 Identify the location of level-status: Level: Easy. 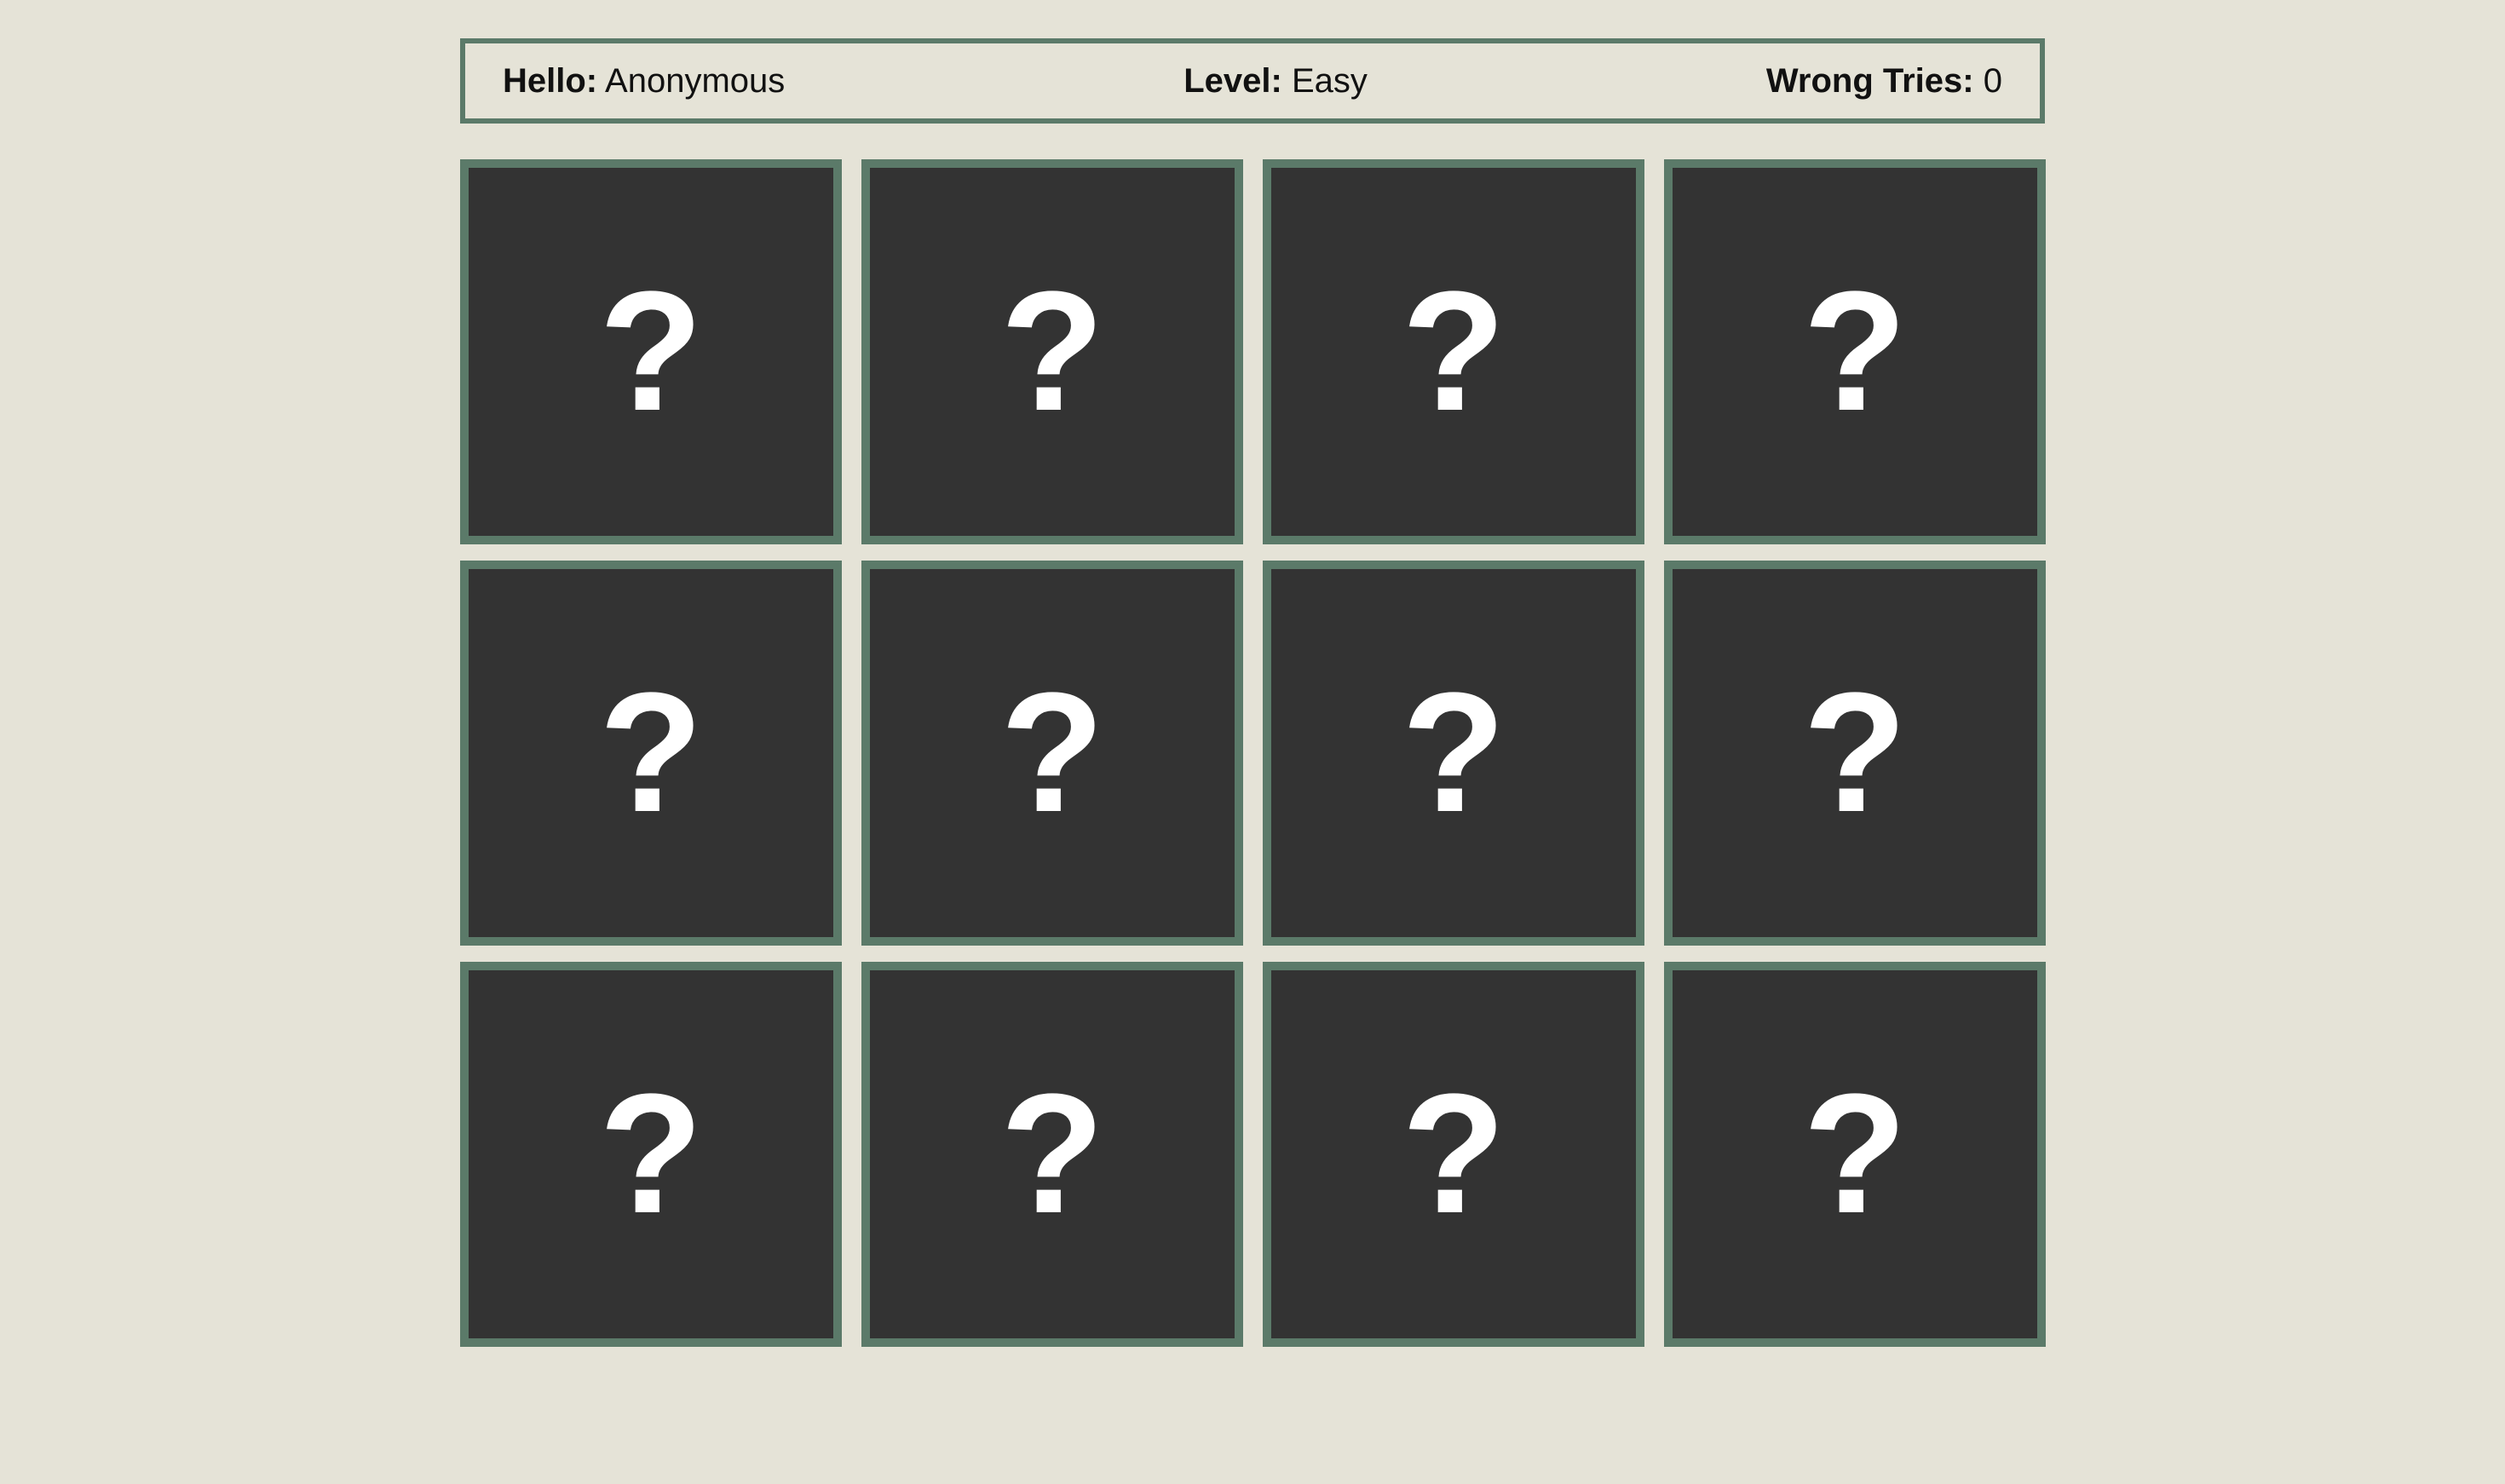
(1275, 81).